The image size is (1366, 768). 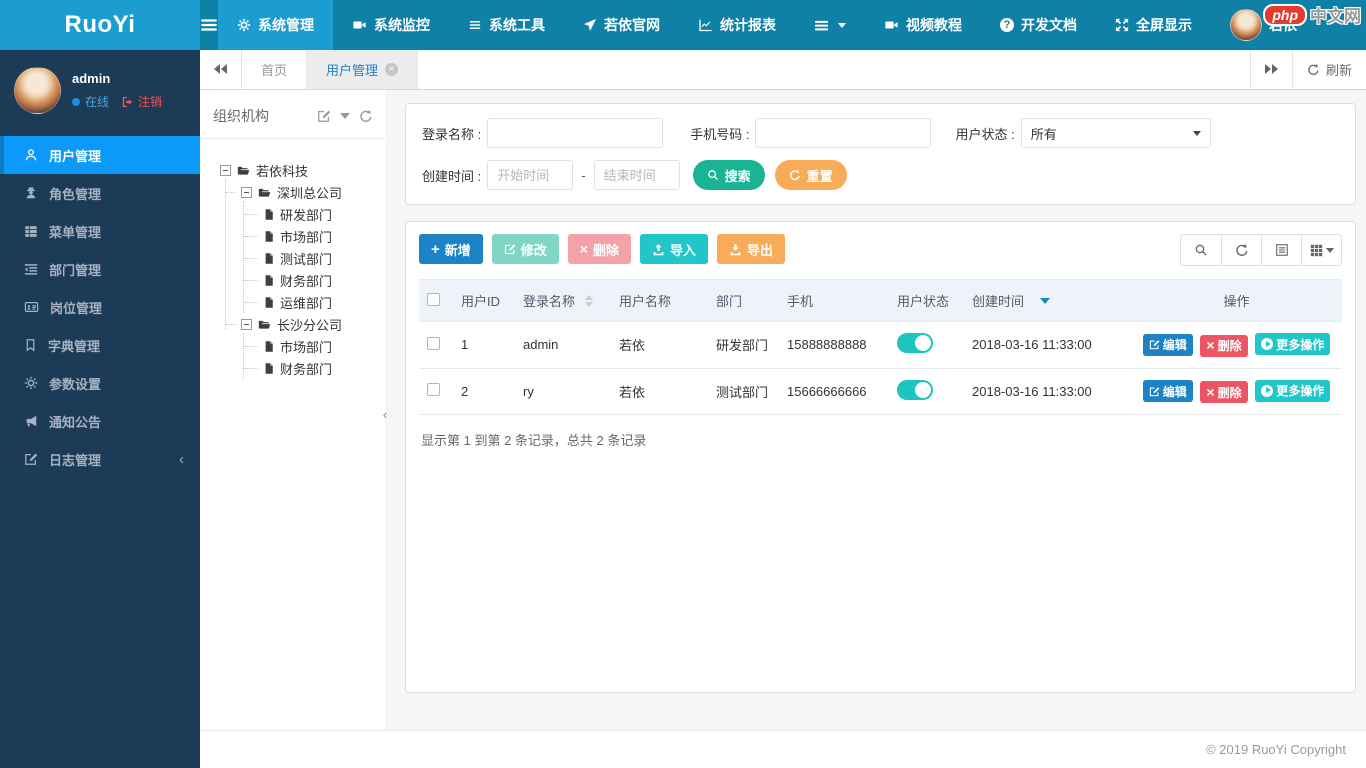 What do you see at coordinates (31, 421) in the screenshot?
I see `bullhorn-icon` at bounding box center [31, 421].